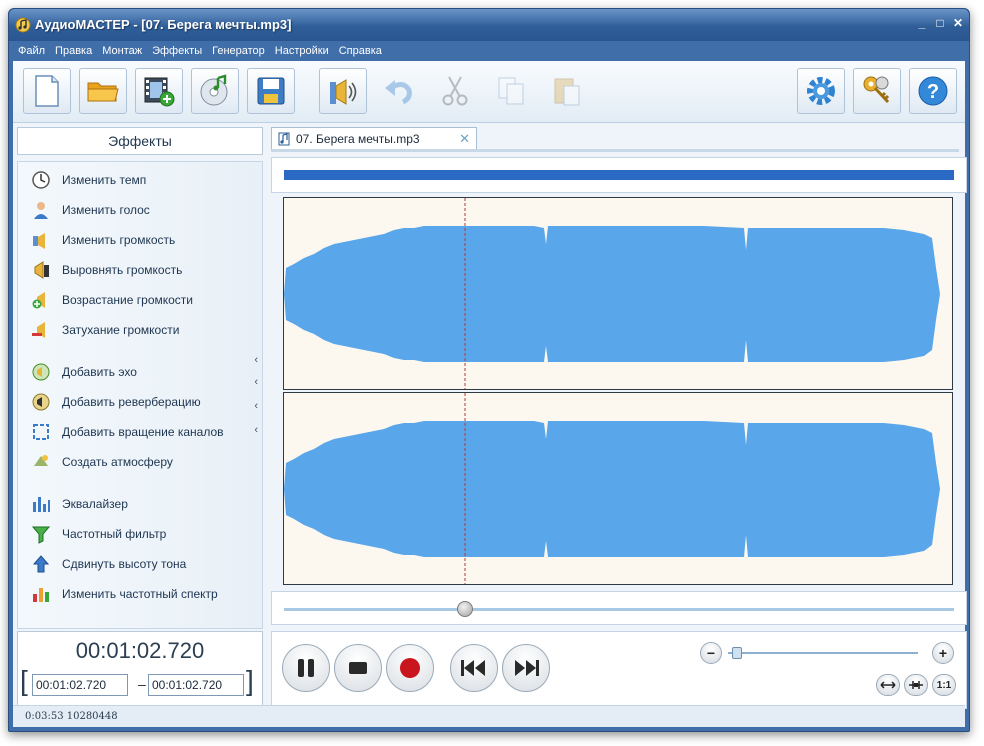 Image resolution: width=984 pixels, height=746 pixels. What do you see at coordinates (90, 210) in the screenshot?
I see `effect-change-voice: Изменить голос` at bounding box center [90, 210].